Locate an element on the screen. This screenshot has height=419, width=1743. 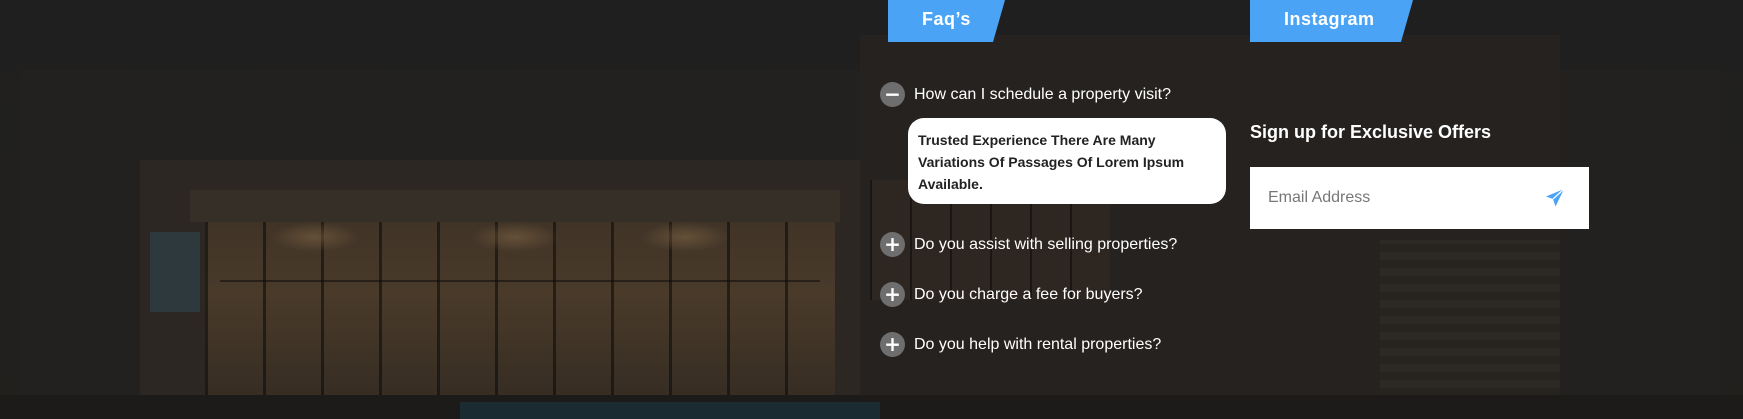
faq-item-schedule-visit: − How can I schedule a property visit? is located at coordinates (1025, 94).